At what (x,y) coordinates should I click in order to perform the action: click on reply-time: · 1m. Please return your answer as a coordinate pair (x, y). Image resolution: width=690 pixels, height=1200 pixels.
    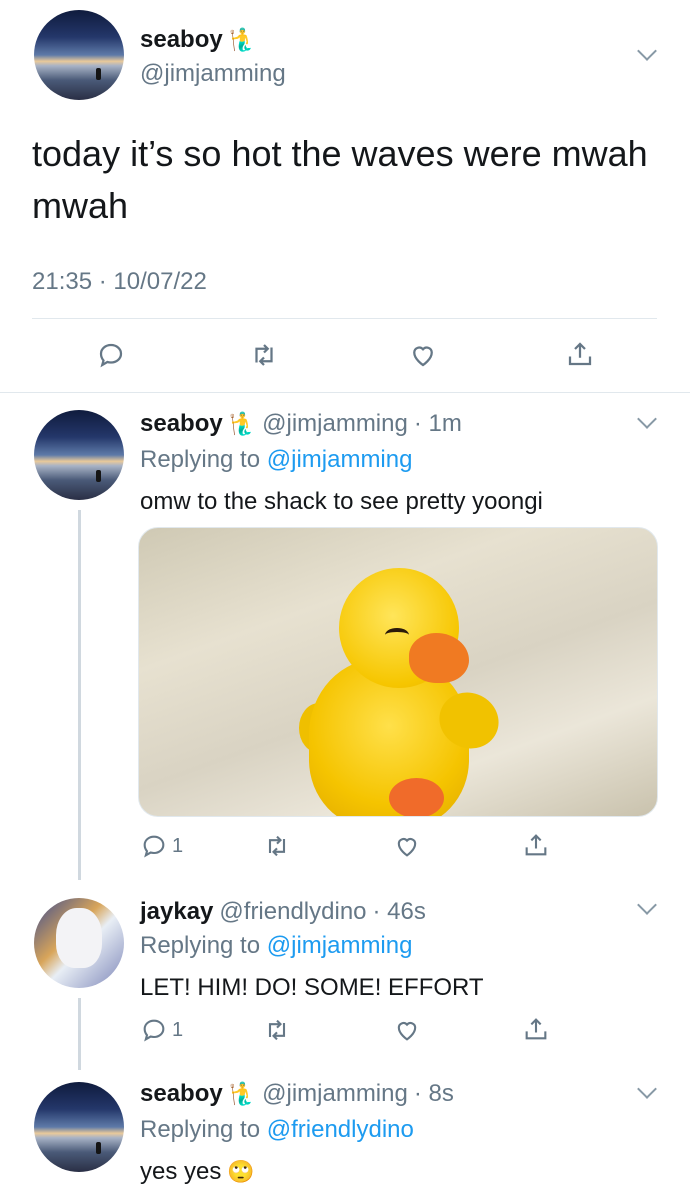
    Looking at the image, I should click on (437, 423).